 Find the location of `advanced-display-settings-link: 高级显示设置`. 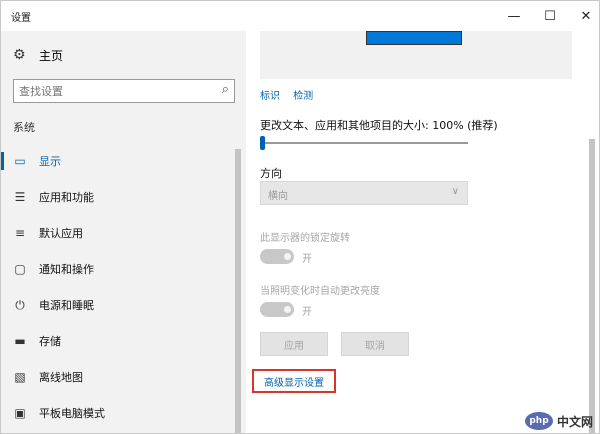

advanced-display-settings-link: 高级显示设置 is located at coordinates (294, 381).